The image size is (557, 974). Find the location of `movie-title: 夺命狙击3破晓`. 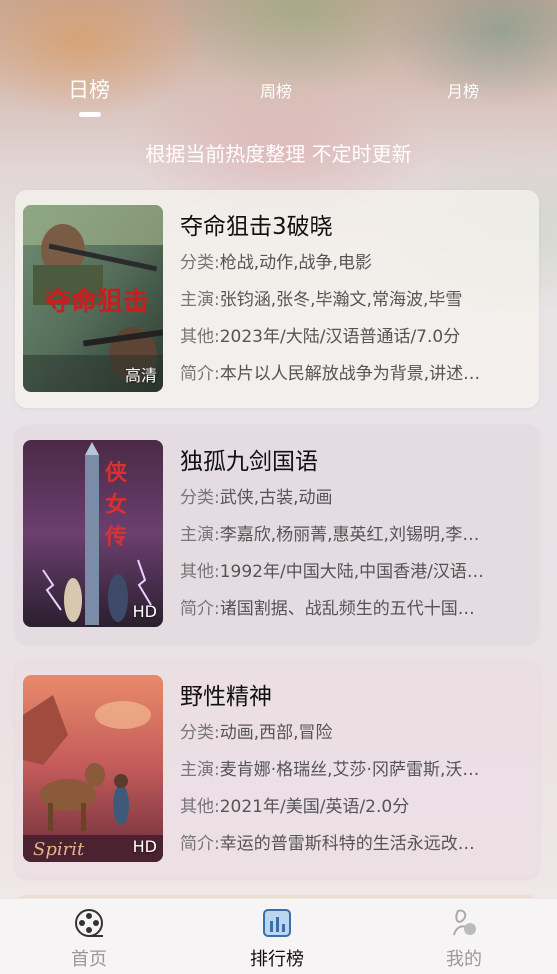

movie-title: 夺命狙击3破晓 is located at coordinates (352, 225).